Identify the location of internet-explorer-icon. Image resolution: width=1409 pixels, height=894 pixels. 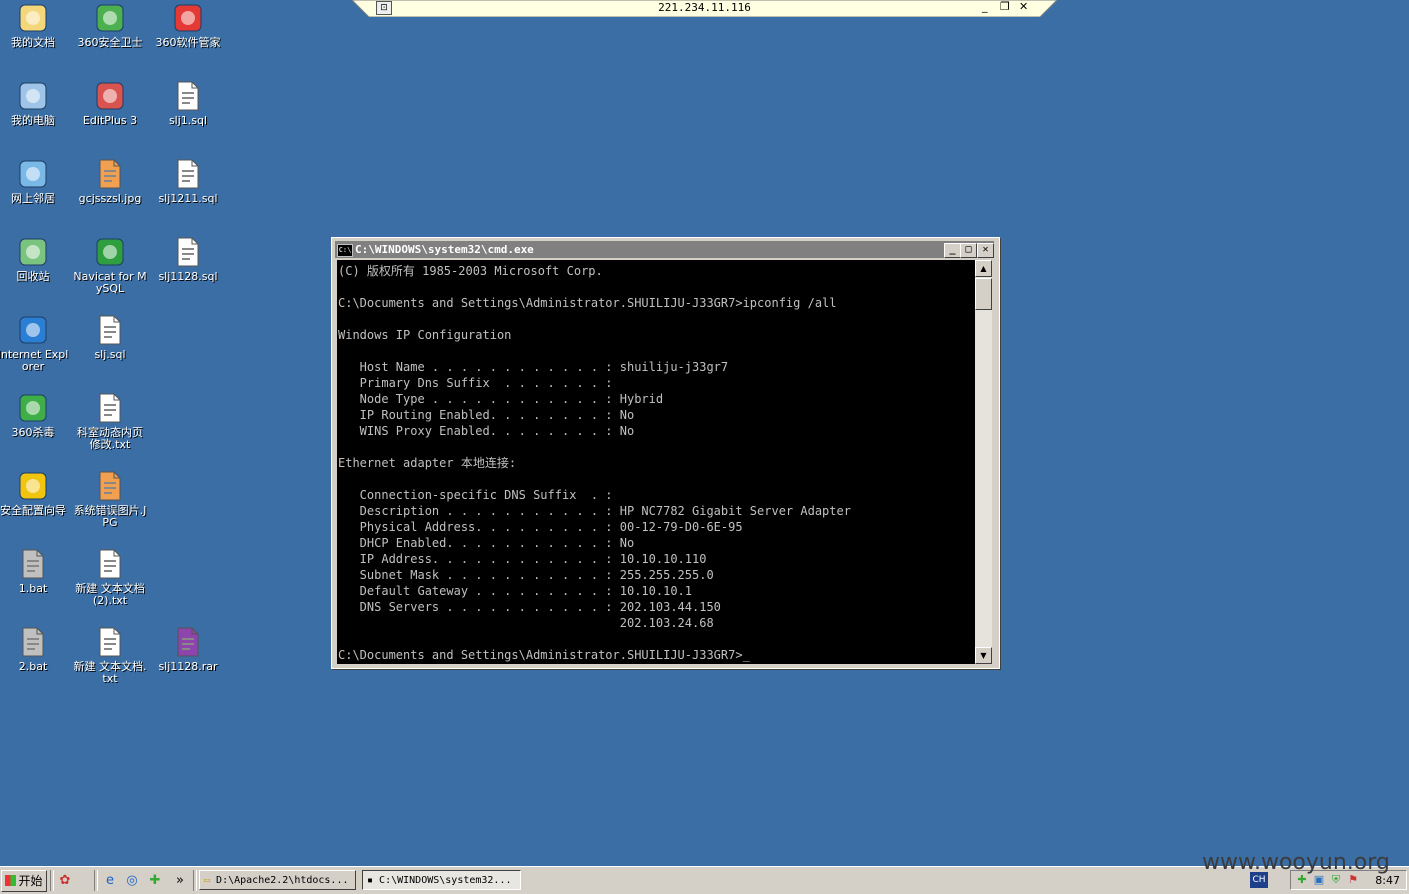
(33, 330).